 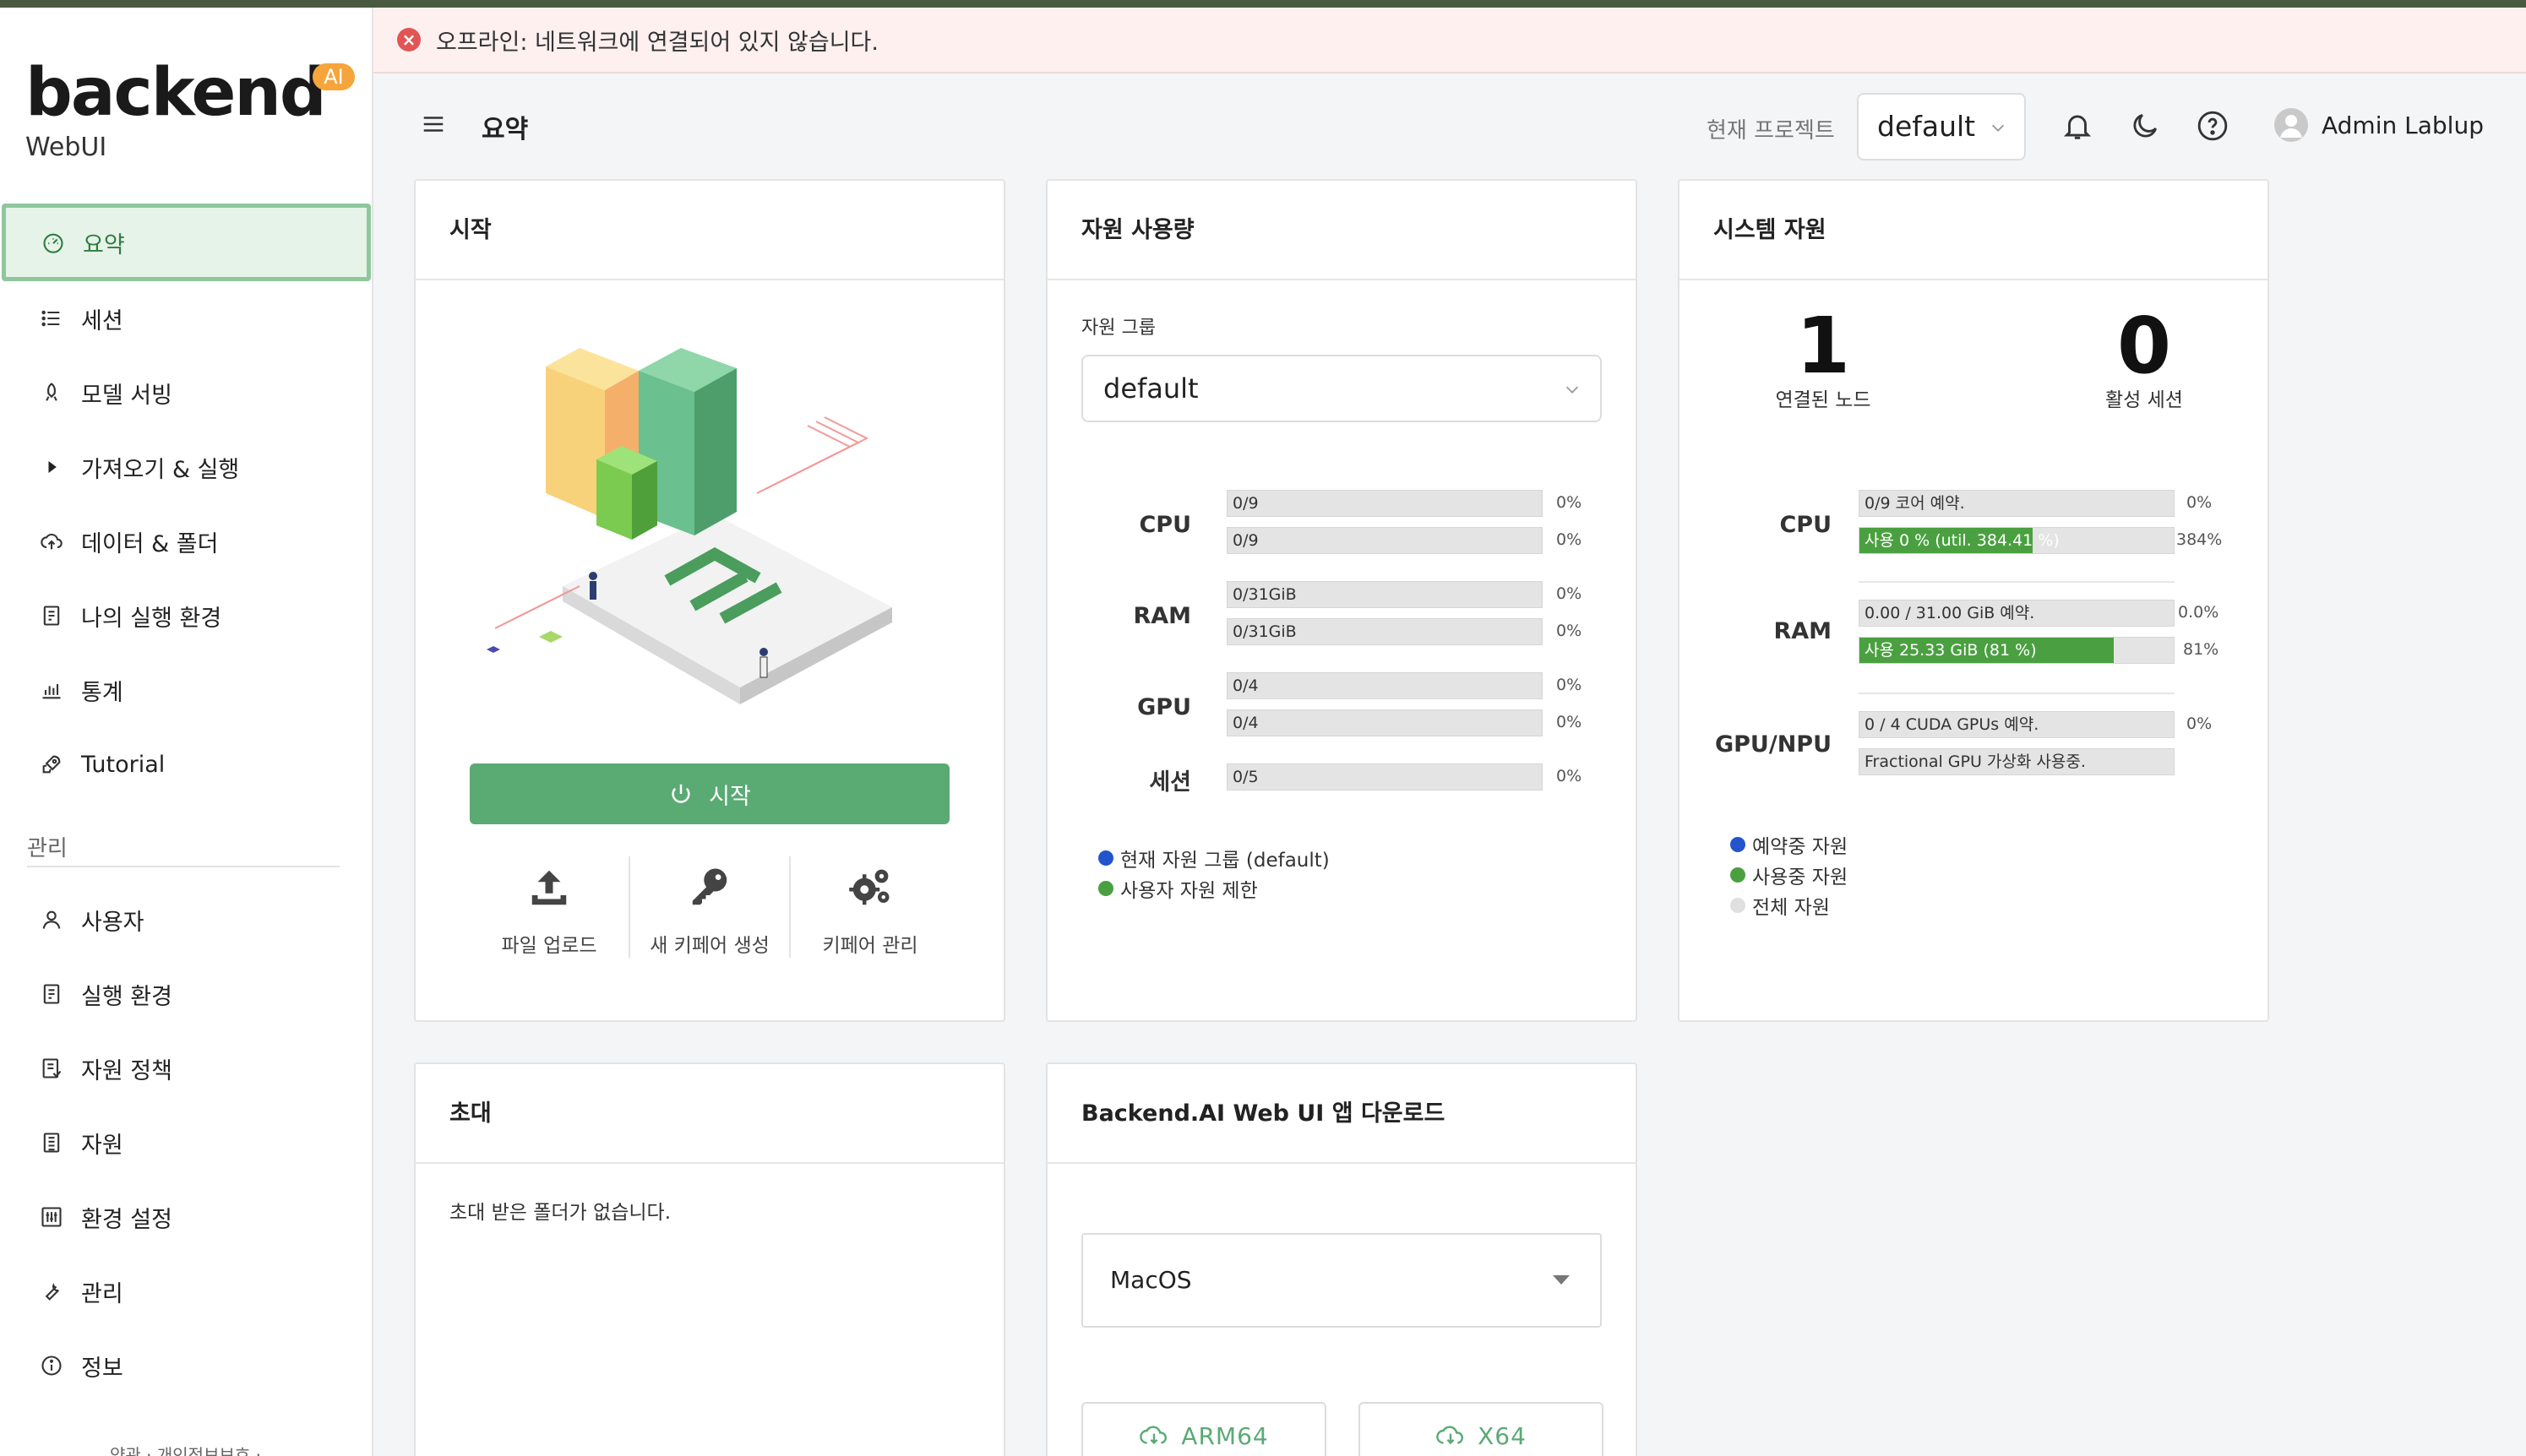 What do you see at coordinates (2403, 125) in the screenshot?
I see `username: Admin Lablup` at bounding box center [2403, 125].